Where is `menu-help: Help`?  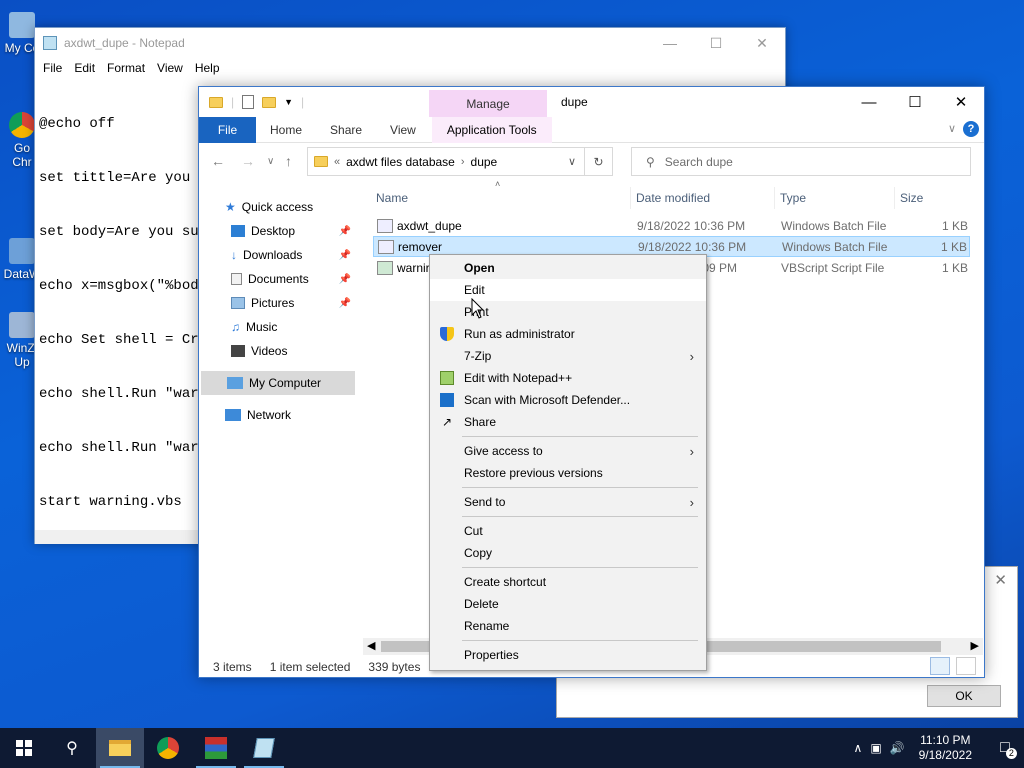
menu-help: Help is located at coordinates (207, 68).